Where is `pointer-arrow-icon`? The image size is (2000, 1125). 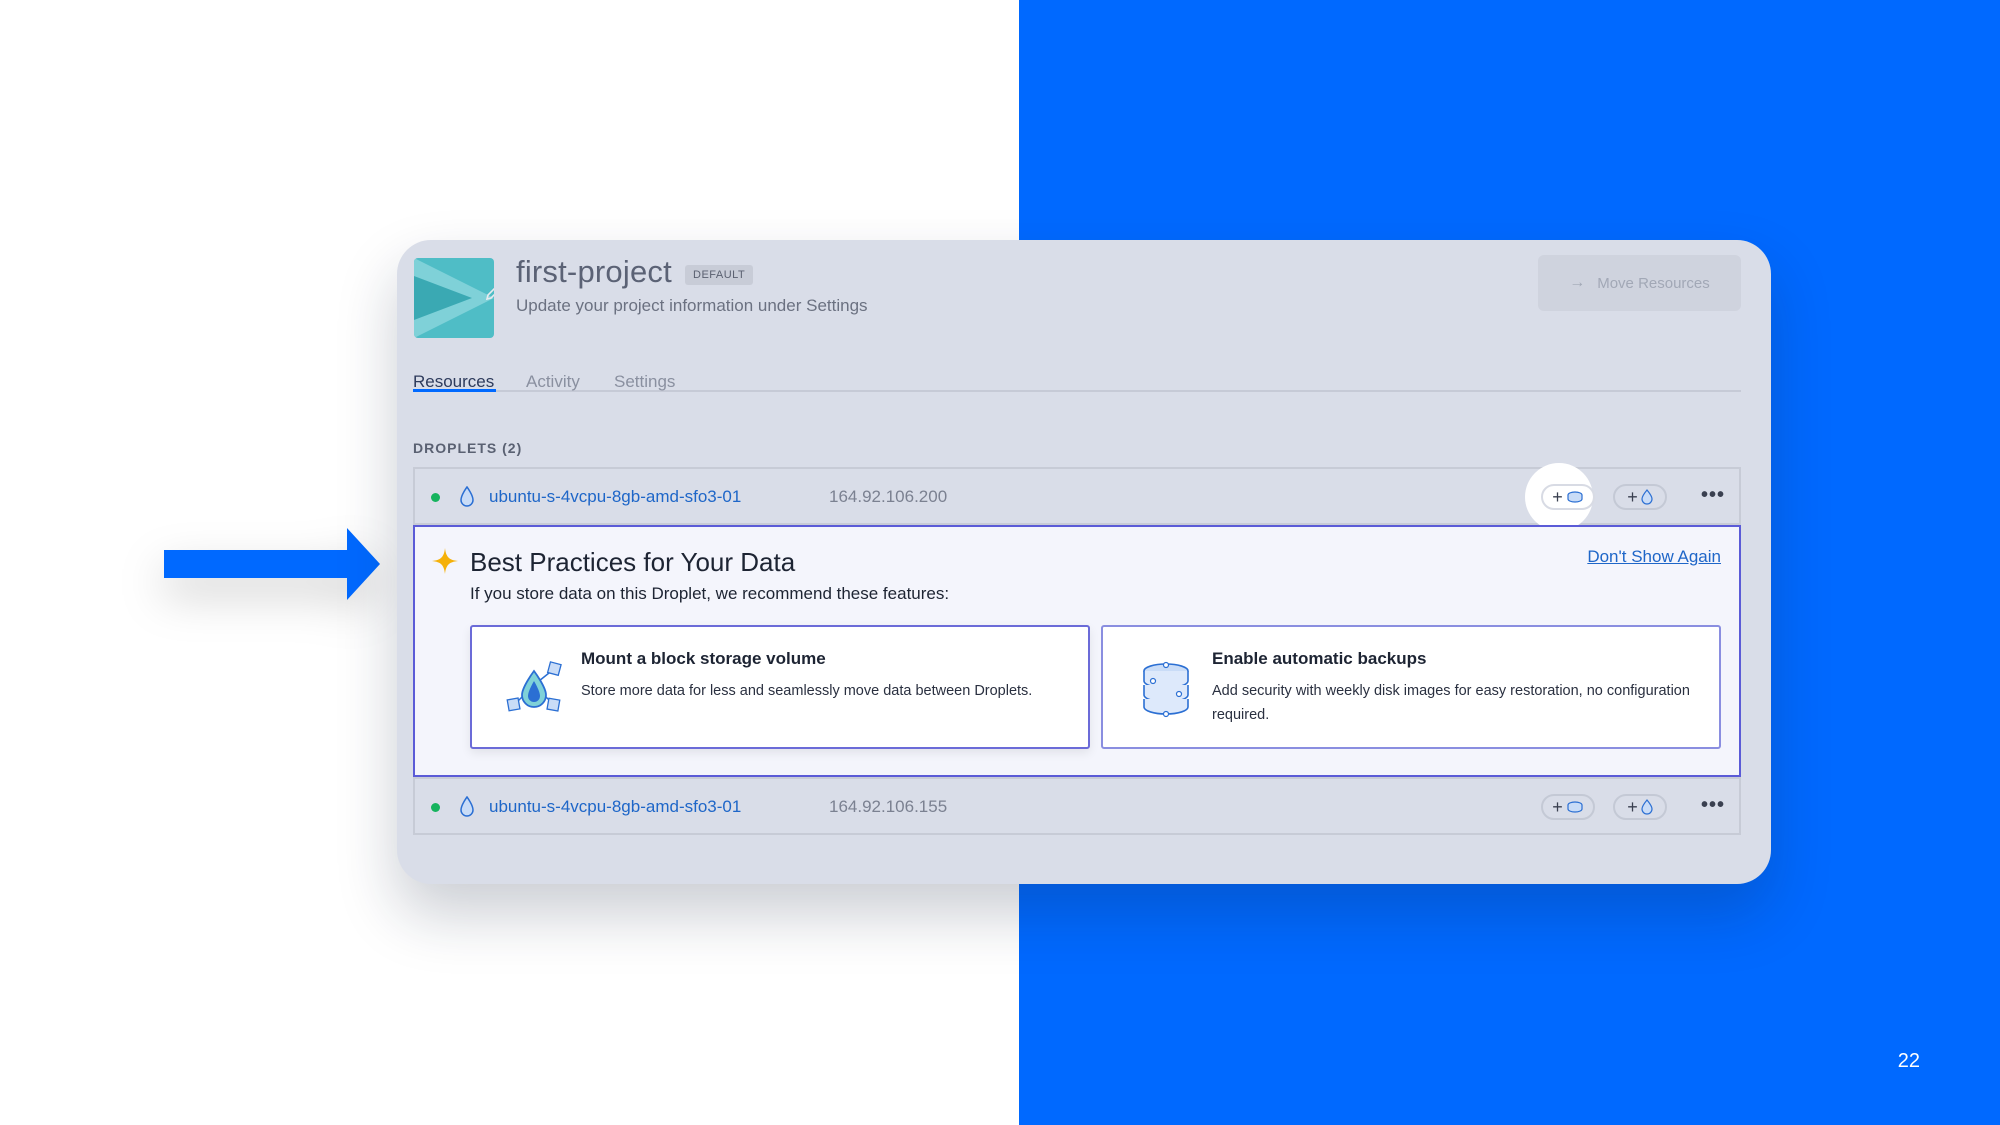 pointer-arrow-icon is located at coordinates (272, 564).